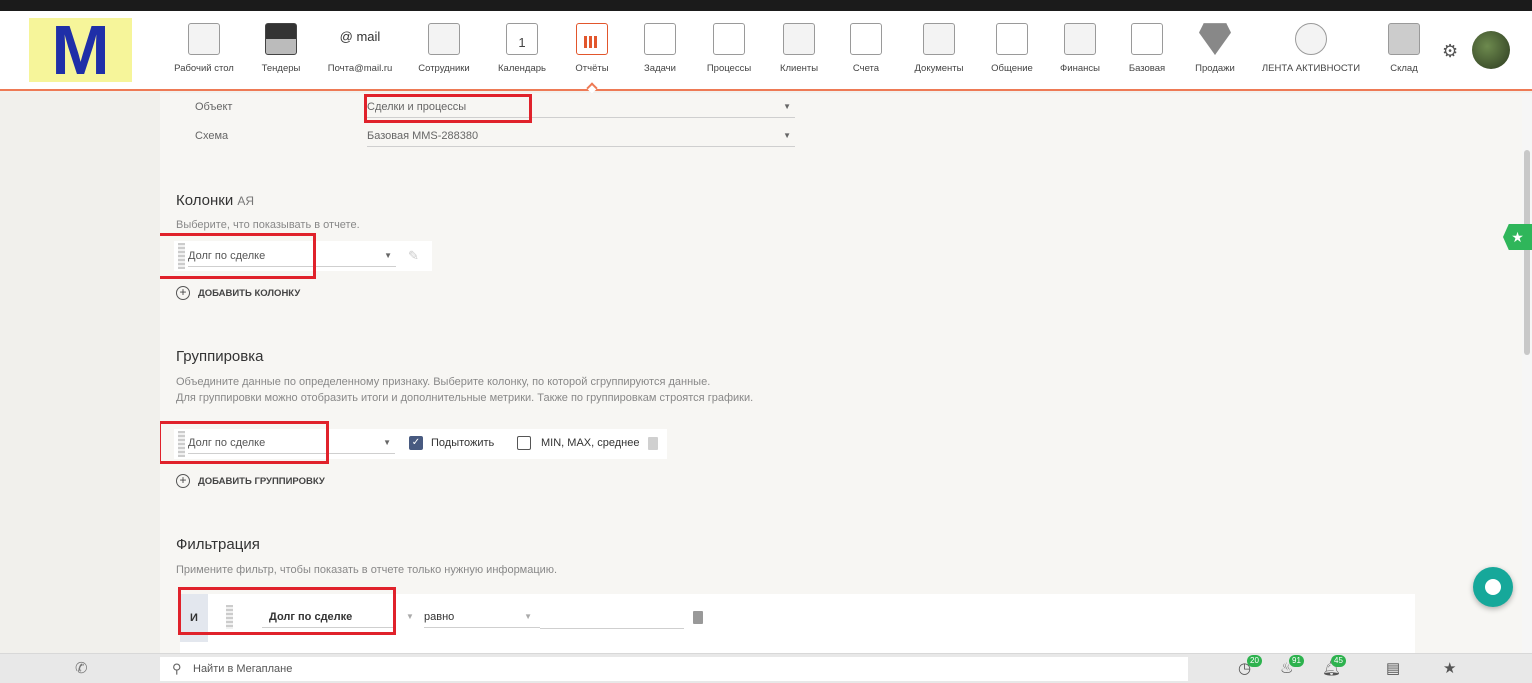  I want to click on nav-chat: Общение, so click(1012, 53).